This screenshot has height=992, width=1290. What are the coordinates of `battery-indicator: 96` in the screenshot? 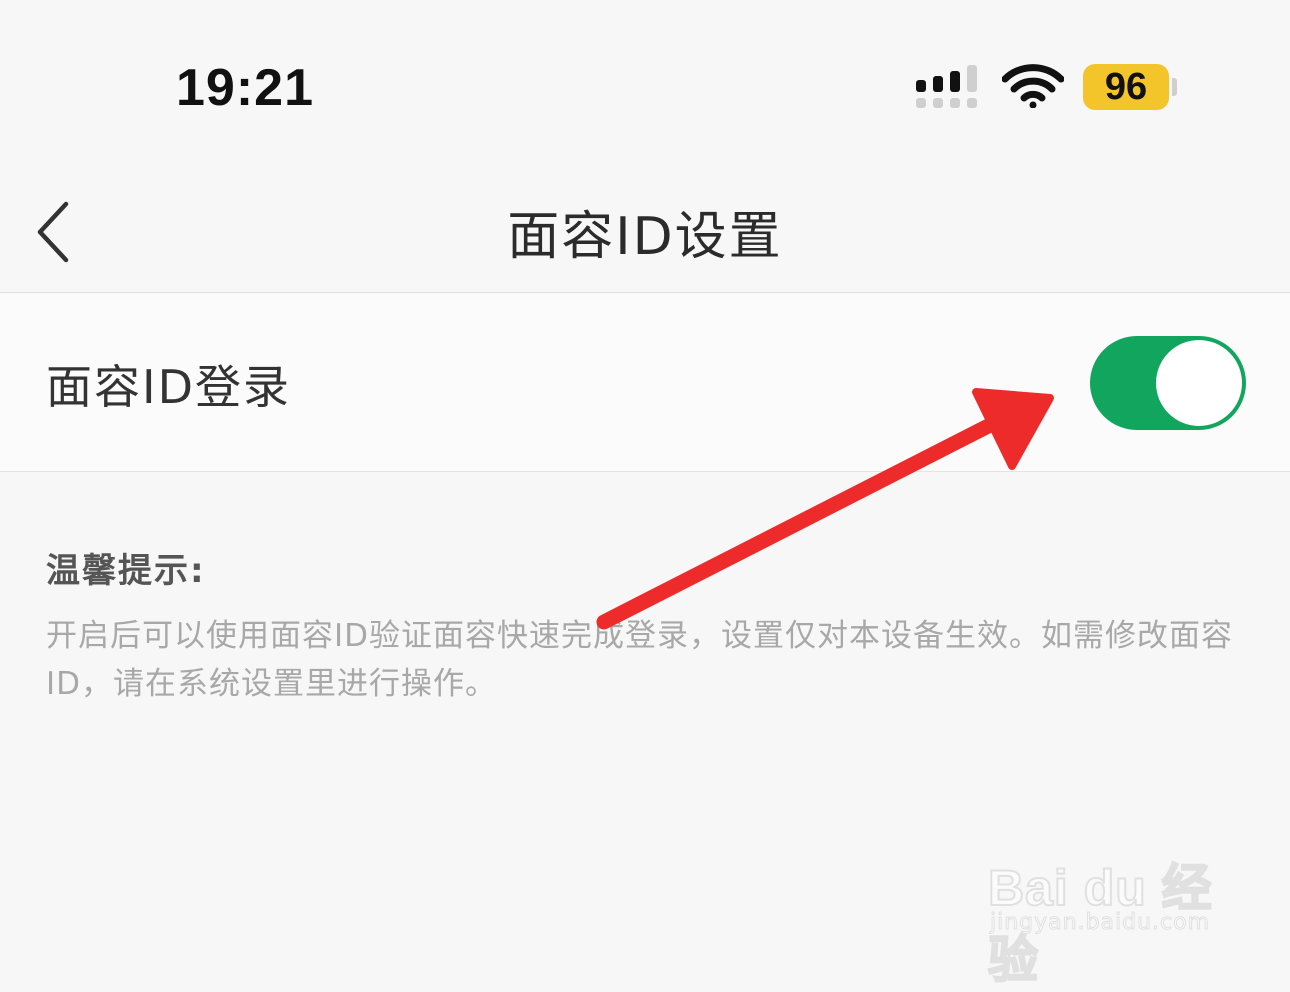 It's located at (1126, 87).